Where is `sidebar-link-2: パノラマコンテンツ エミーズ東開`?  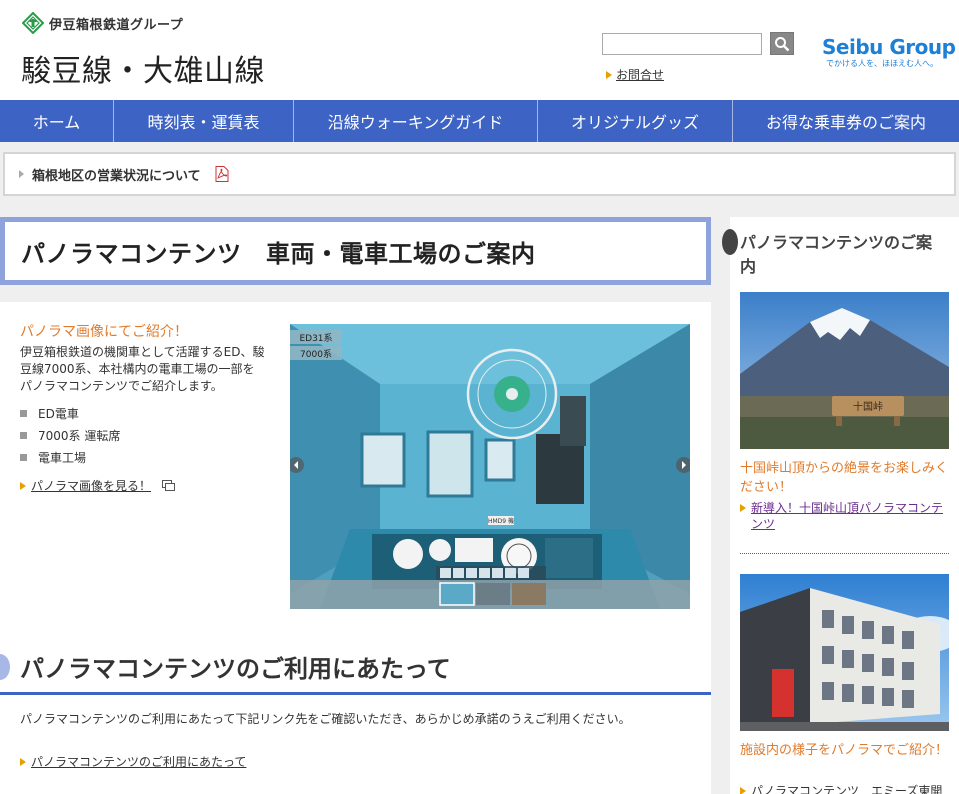
sidebar-link-2: パノラマコンテンツ エミーズ東開 is located at coordinates (846, 788).